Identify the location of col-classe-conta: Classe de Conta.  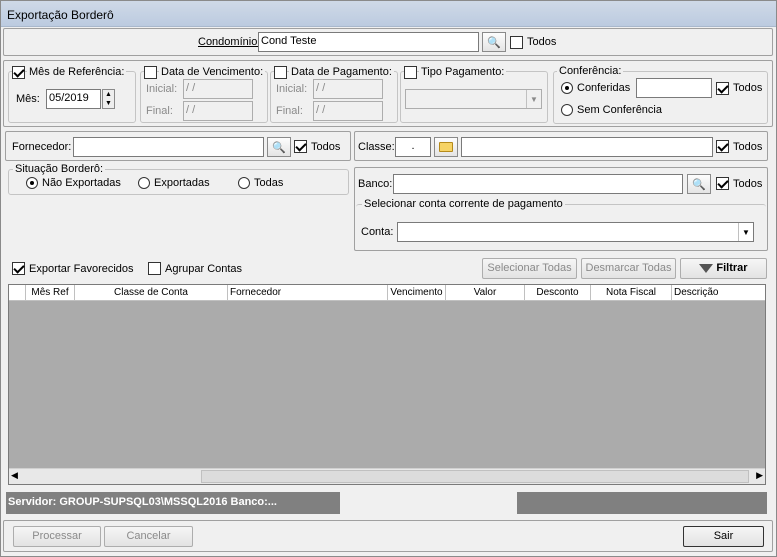
(151, 293).